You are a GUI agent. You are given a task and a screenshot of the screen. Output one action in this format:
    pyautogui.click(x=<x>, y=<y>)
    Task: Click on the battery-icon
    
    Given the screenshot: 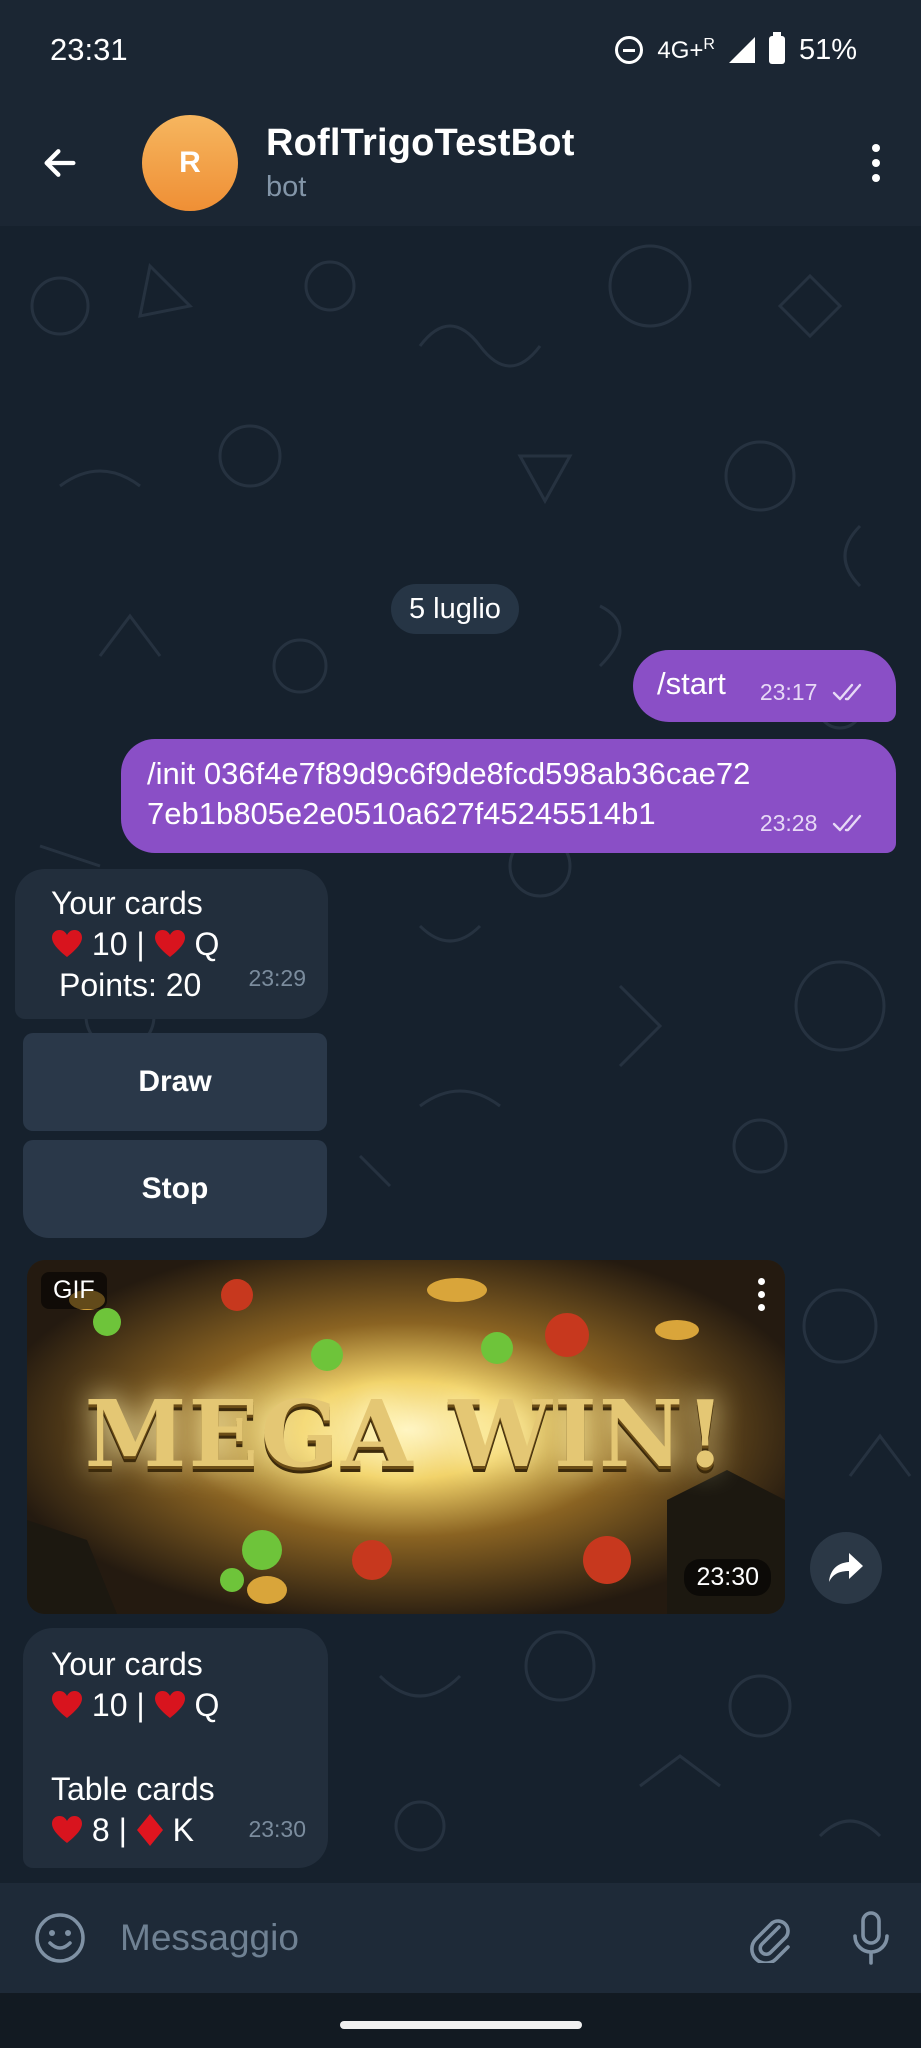 What is the action you would take?
    pyautogui.click(x=776, y=48)
    